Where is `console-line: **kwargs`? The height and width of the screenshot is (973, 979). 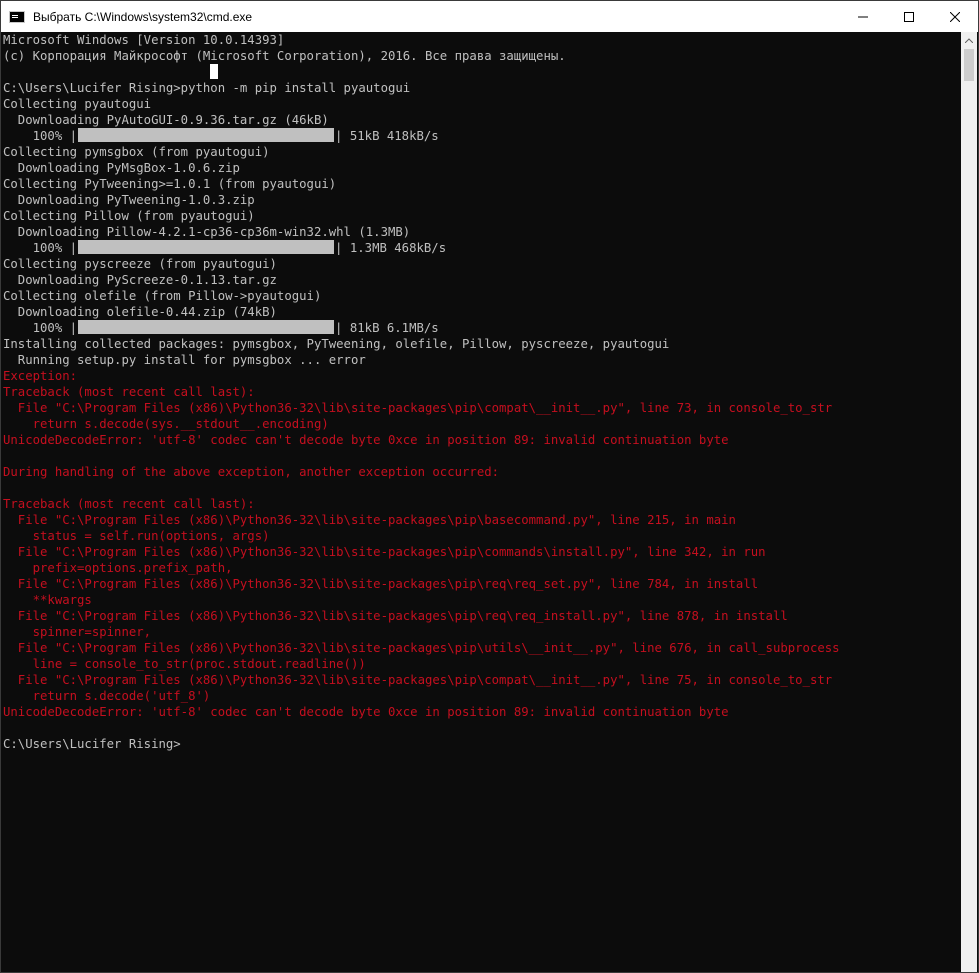 console-line: **kwargs is located at coordinates (47, 600).